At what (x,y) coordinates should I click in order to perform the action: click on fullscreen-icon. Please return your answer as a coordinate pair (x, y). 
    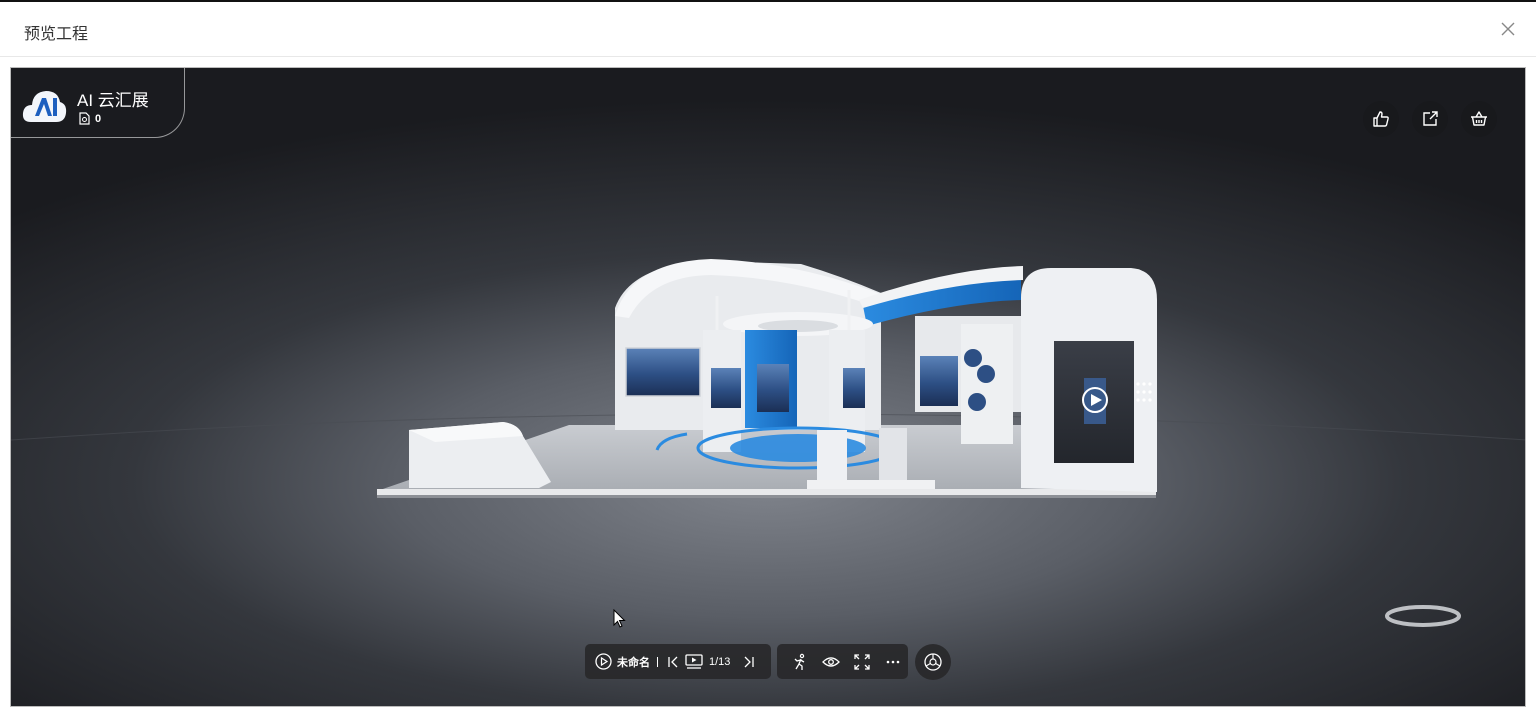
    Looking at the image, I should click on (862, 661).